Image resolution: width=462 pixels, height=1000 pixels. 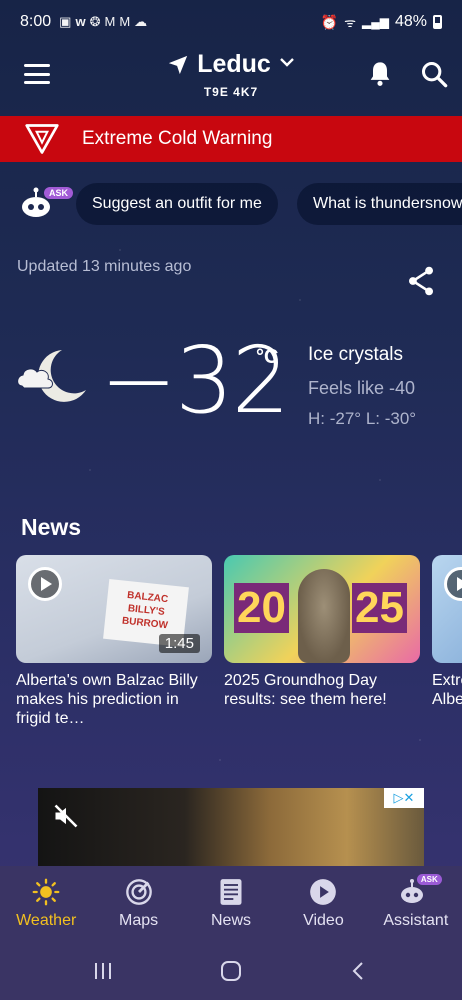 I want to click on high-low: H: -27° L: -30°, so click(x=362, y=418).